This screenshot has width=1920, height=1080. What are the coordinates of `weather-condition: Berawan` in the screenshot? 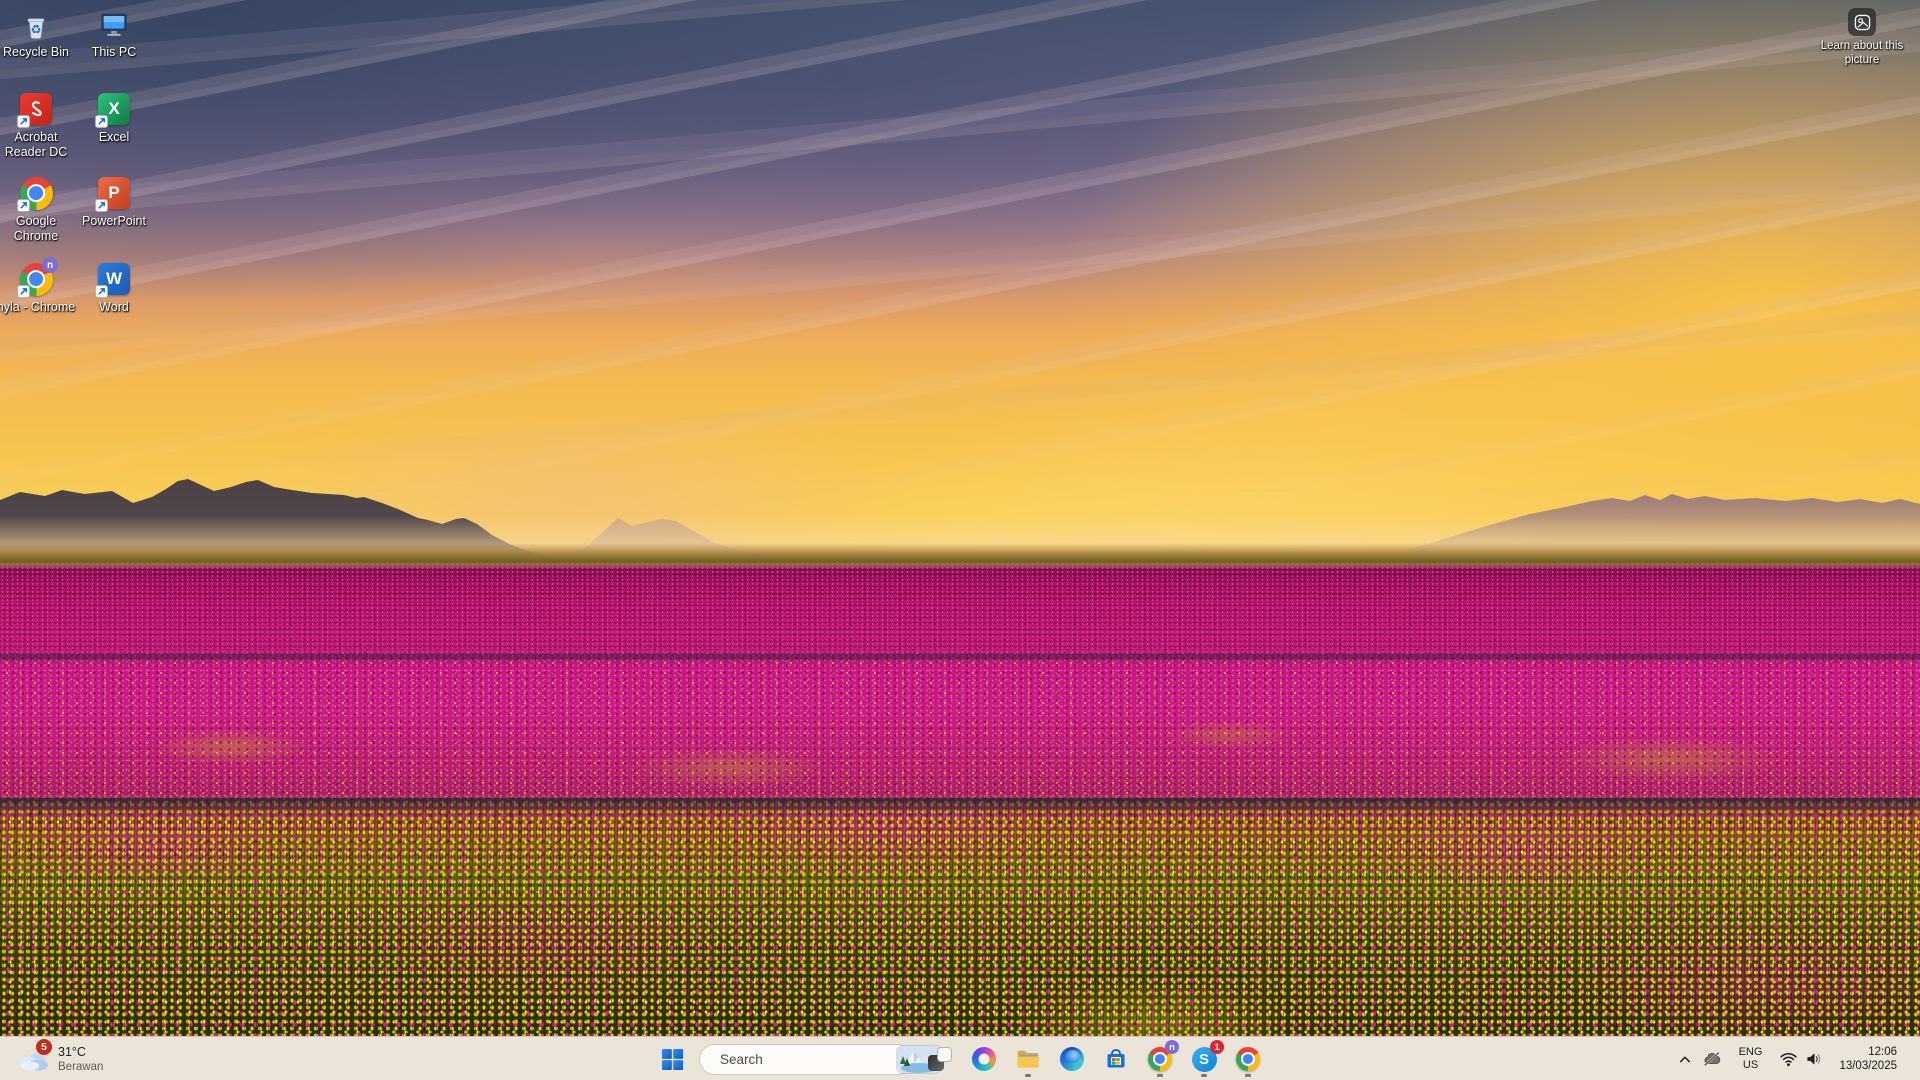 It's located at (81, 1066).